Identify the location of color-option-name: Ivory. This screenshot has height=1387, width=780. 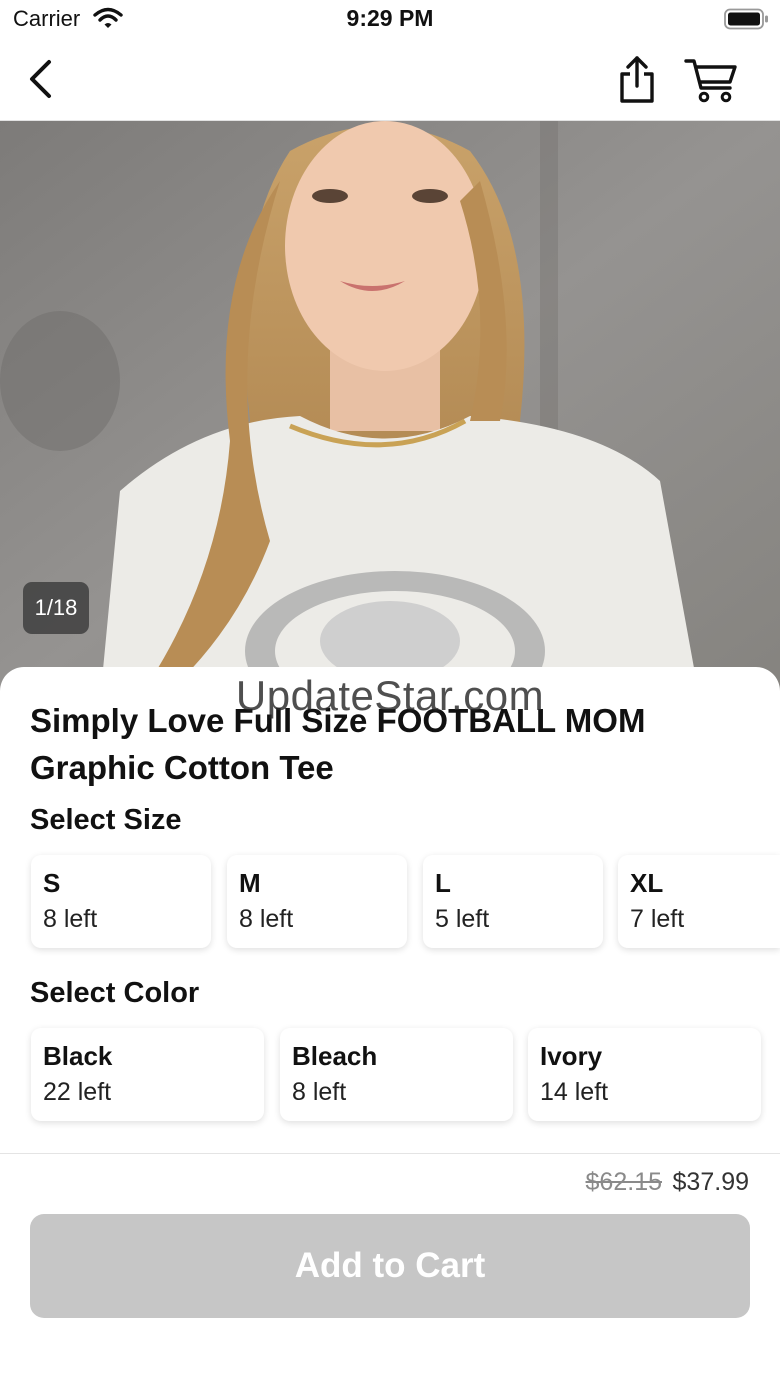
(571, 1056).